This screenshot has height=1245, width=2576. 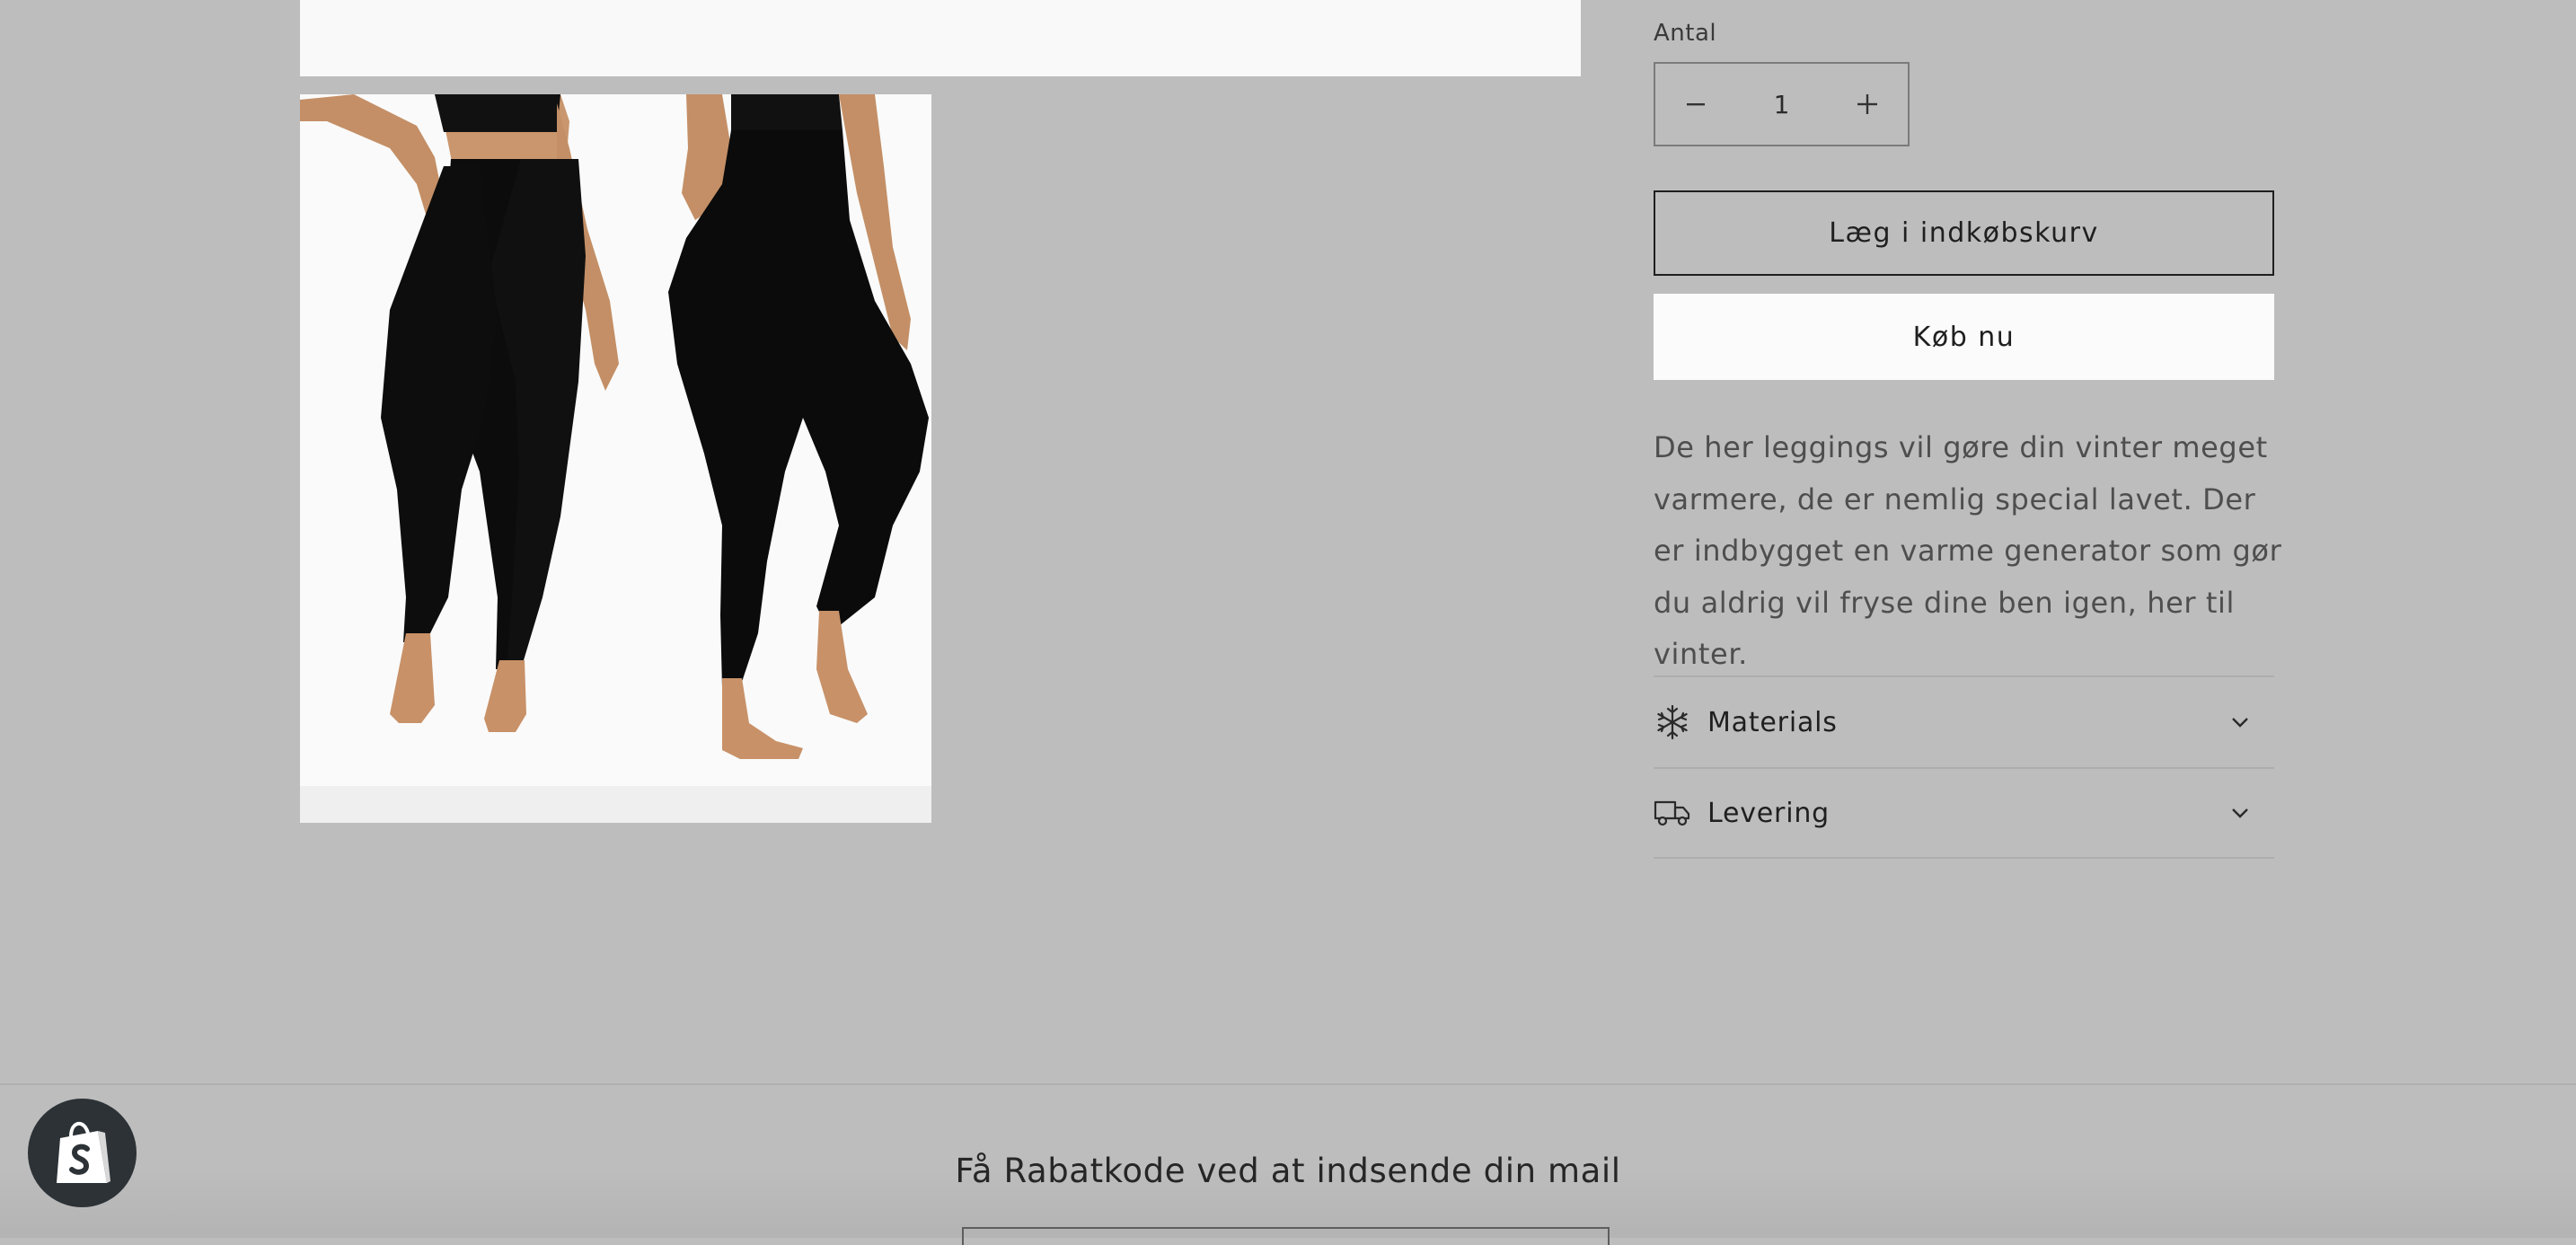 I want to click on plus-icon, so click(x=1867, y=104).